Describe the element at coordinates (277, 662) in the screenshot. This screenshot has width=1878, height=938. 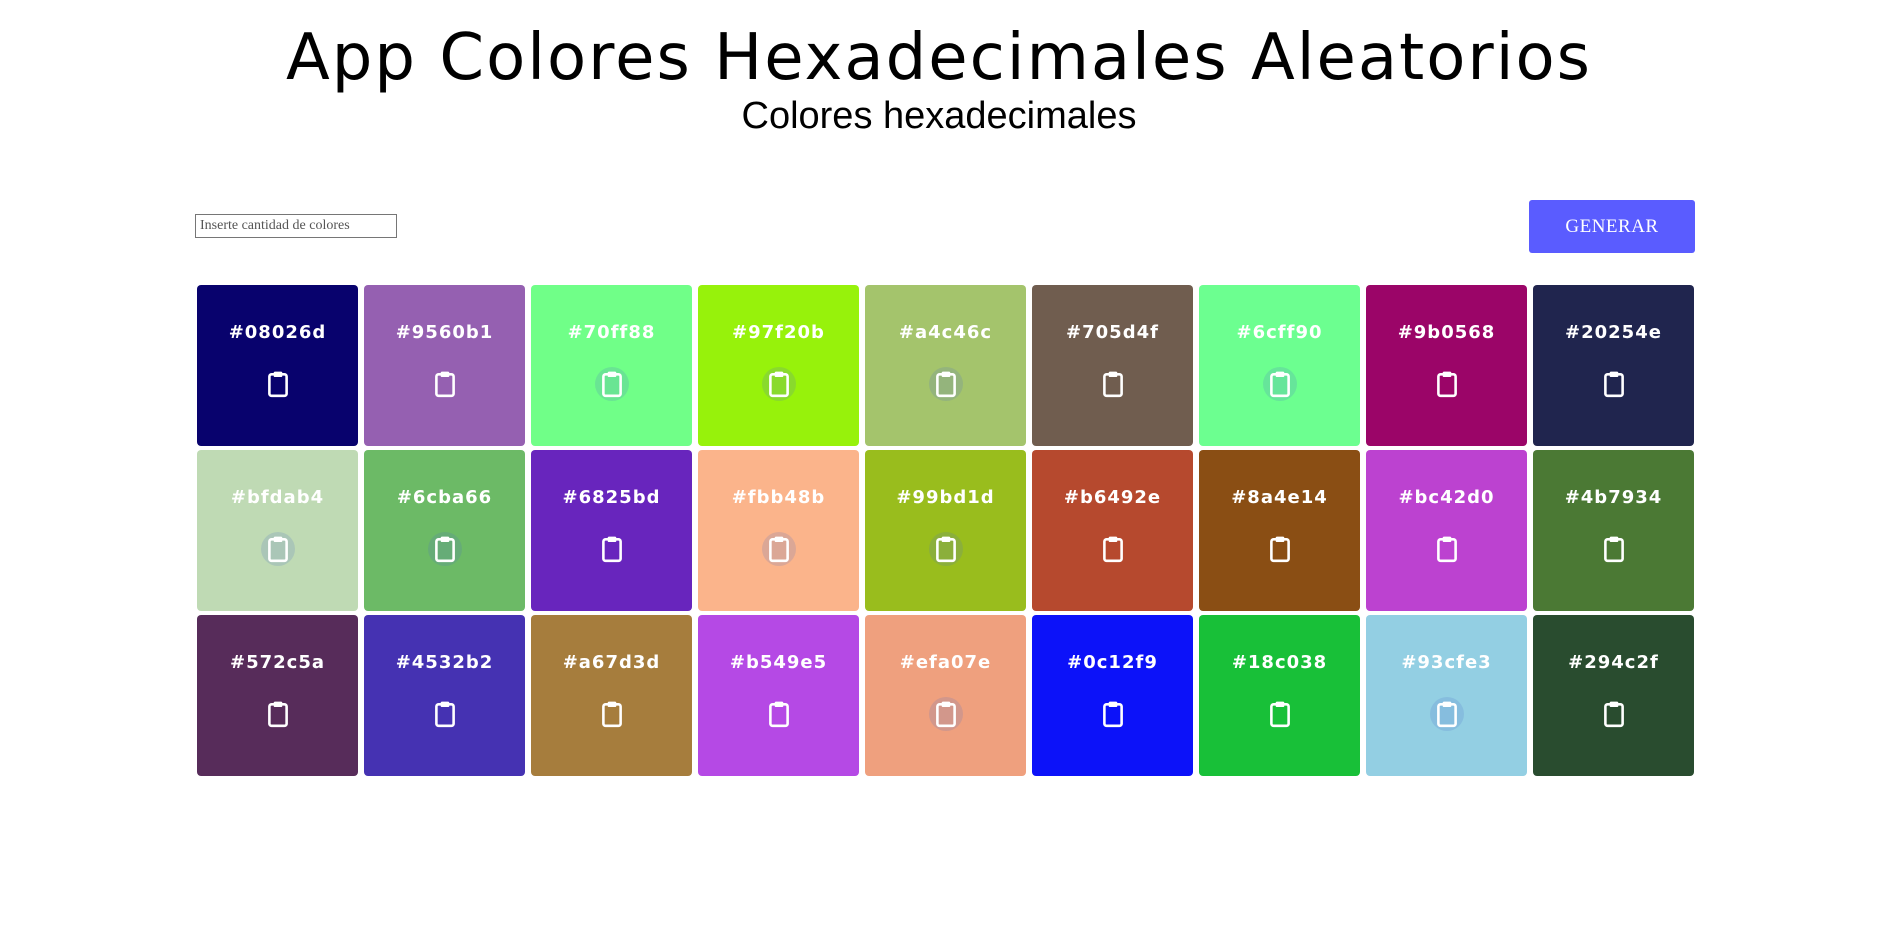
I see `hex-code-label: #572c5a` at that location.